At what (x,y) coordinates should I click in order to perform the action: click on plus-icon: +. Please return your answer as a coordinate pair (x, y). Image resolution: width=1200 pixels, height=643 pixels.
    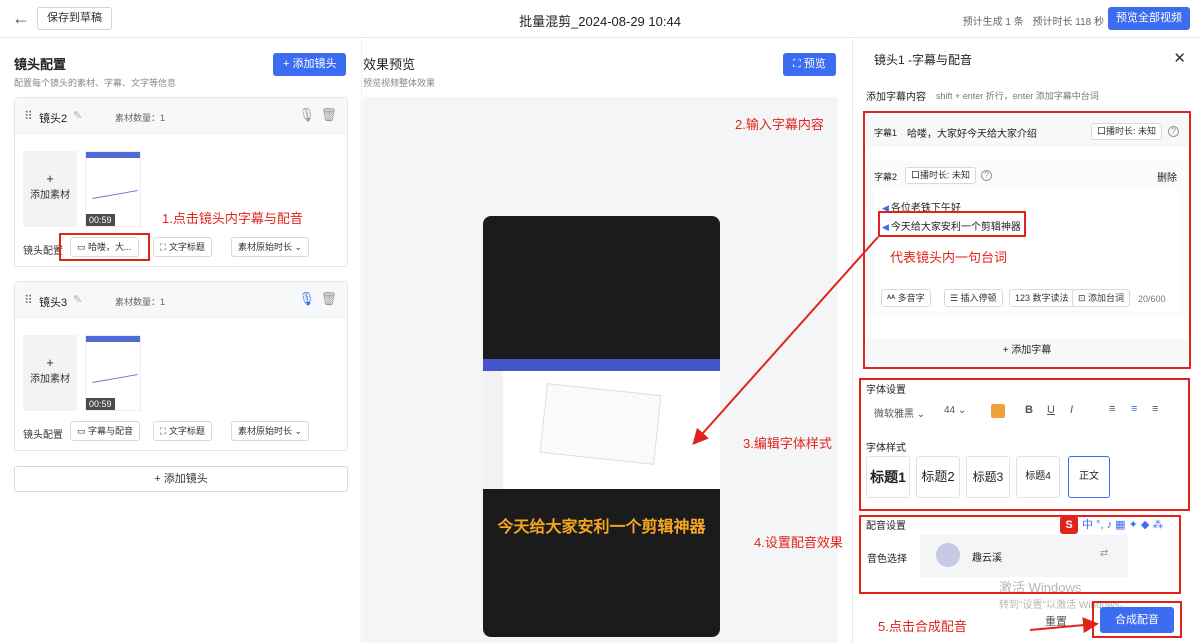
    Looking at the image, I should click on (50, 178).